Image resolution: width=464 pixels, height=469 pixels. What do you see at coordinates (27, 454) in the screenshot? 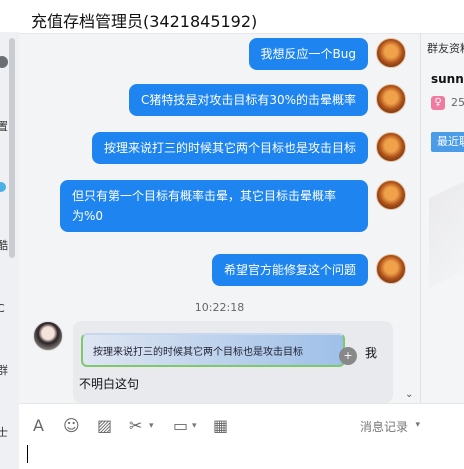
I see `text-cursor` at bounding box center [27, 454].